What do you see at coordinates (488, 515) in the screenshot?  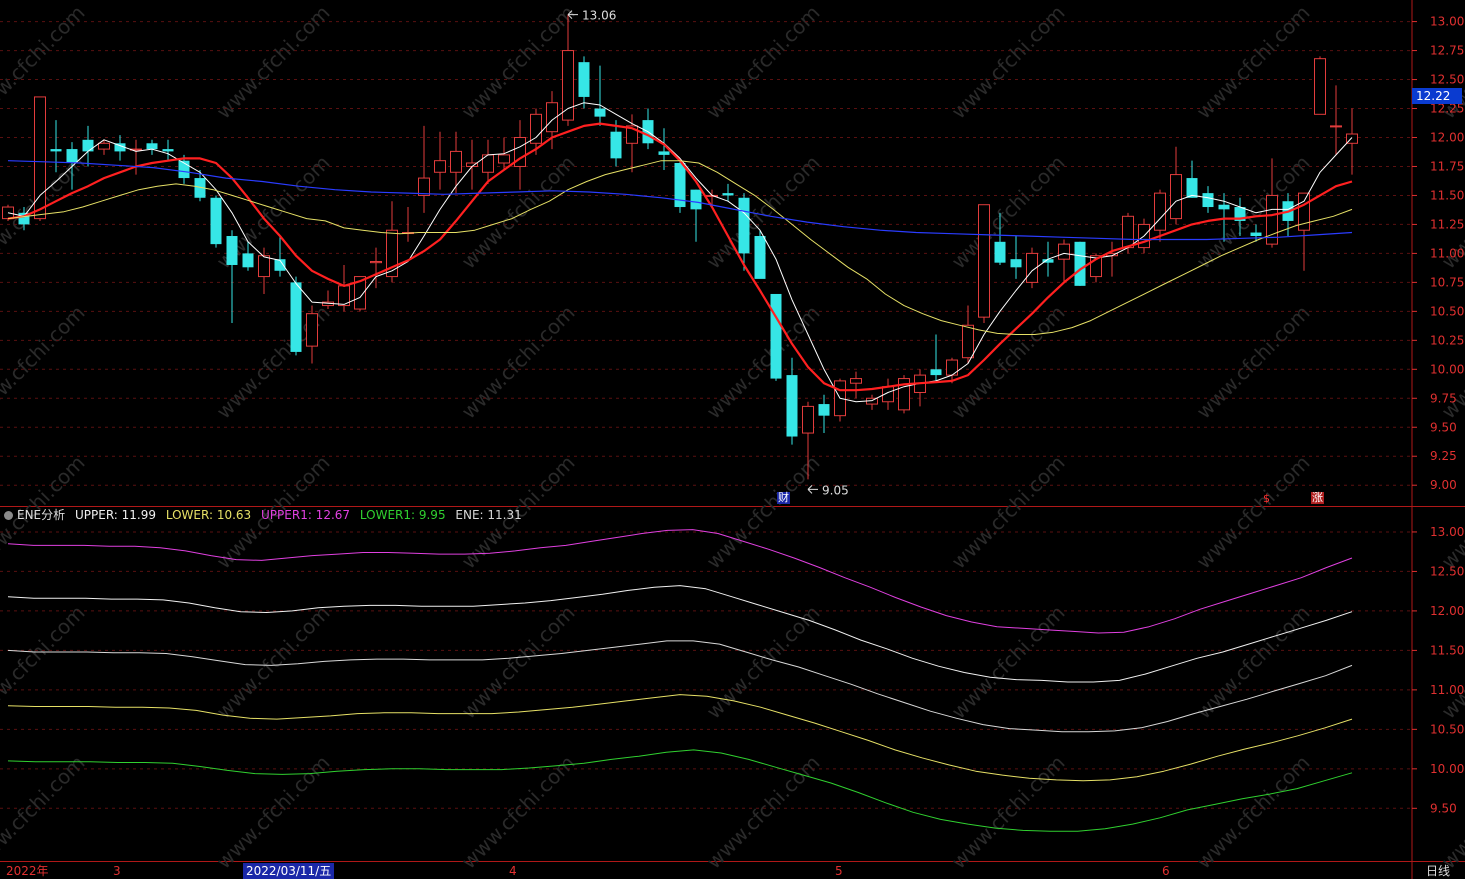 I see `legend-ene: ENE: 11.31` at bounding box center [488, 515].